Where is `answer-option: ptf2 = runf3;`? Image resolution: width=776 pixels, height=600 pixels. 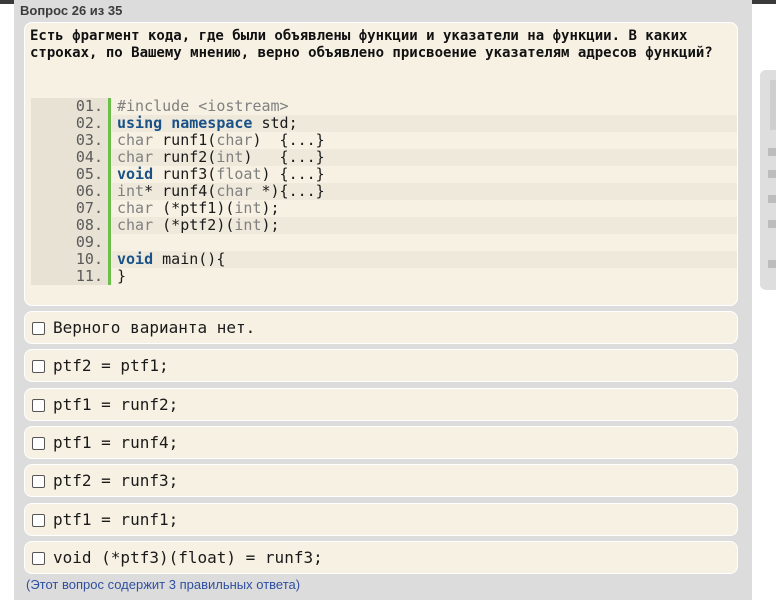
answer-option: ptf2 = runf3; is located at coordinates (381, 481).